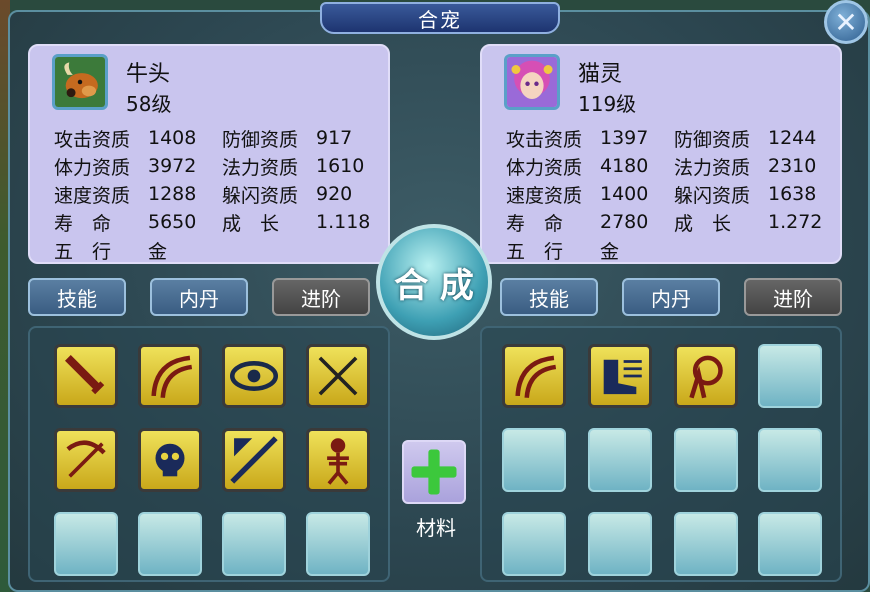 The width and height of the screenshot is (870, 592). Describe the element at coordinates (600, 74) in the screenshot. I see `right-pet-name: 猫灵` at that location.